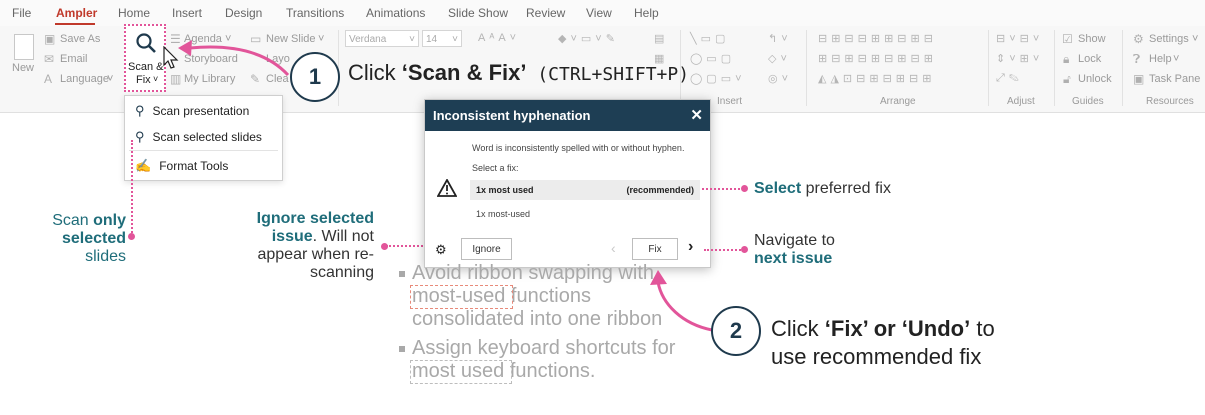 This screenshot has width=1205, height=415. What do you see at coordinates (982, 328) in the screenshot?
I see `step-2-suffix: to` at bounding box center [982, 328].